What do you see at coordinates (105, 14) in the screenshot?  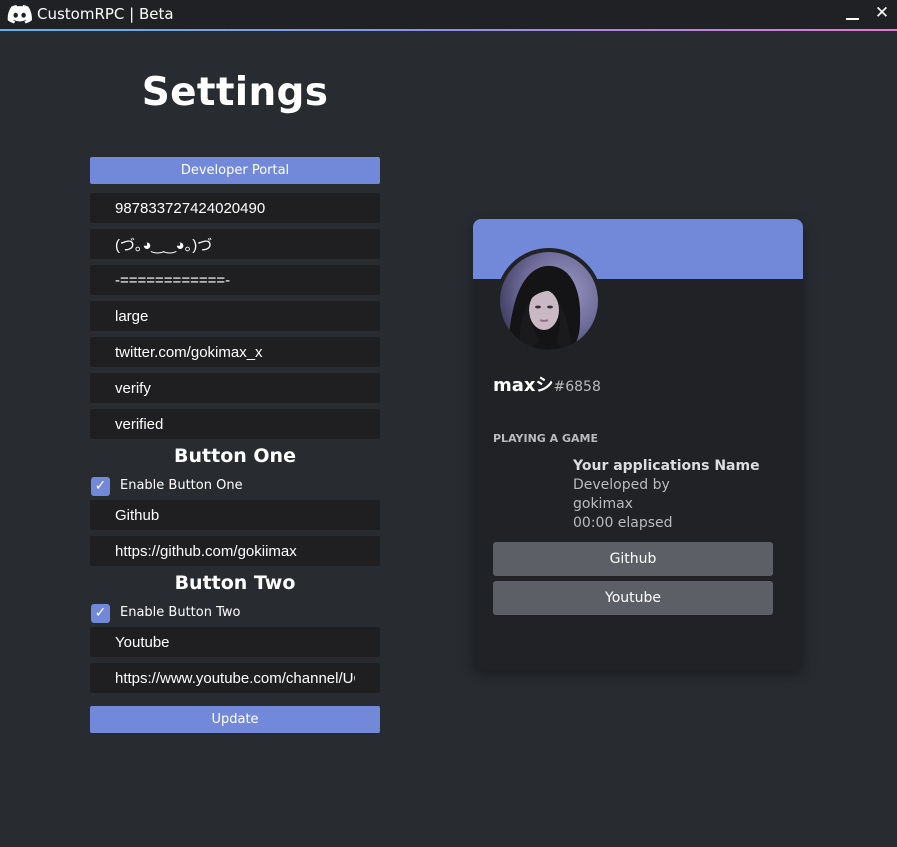 I see `window-title: CustomRPC | Beta` at bounding box center [105, 14].